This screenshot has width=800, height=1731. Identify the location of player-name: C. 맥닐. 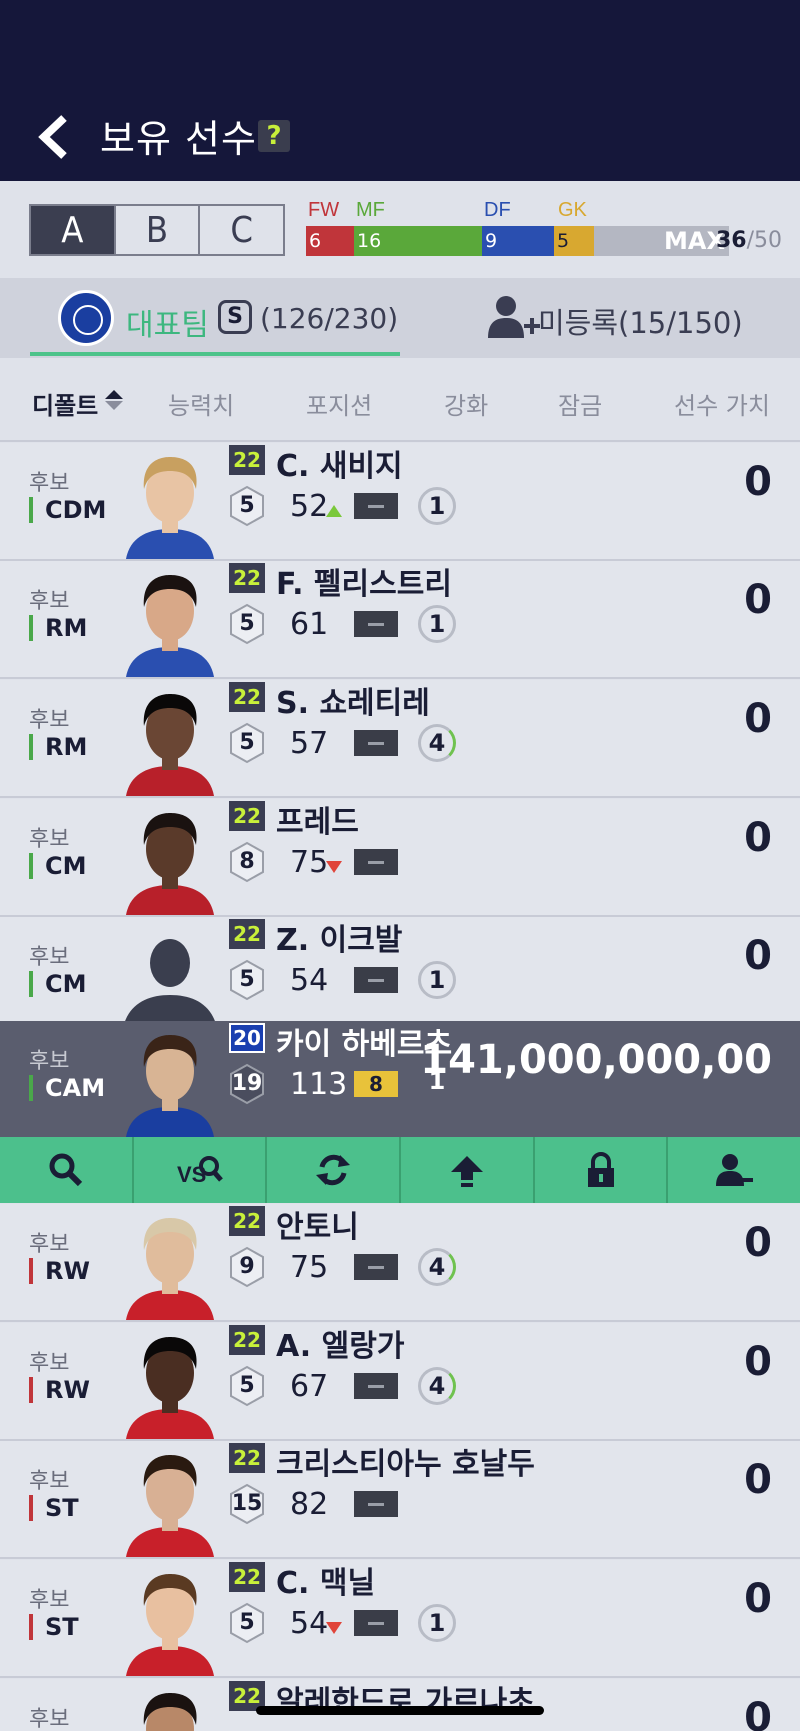
(326, 1583).